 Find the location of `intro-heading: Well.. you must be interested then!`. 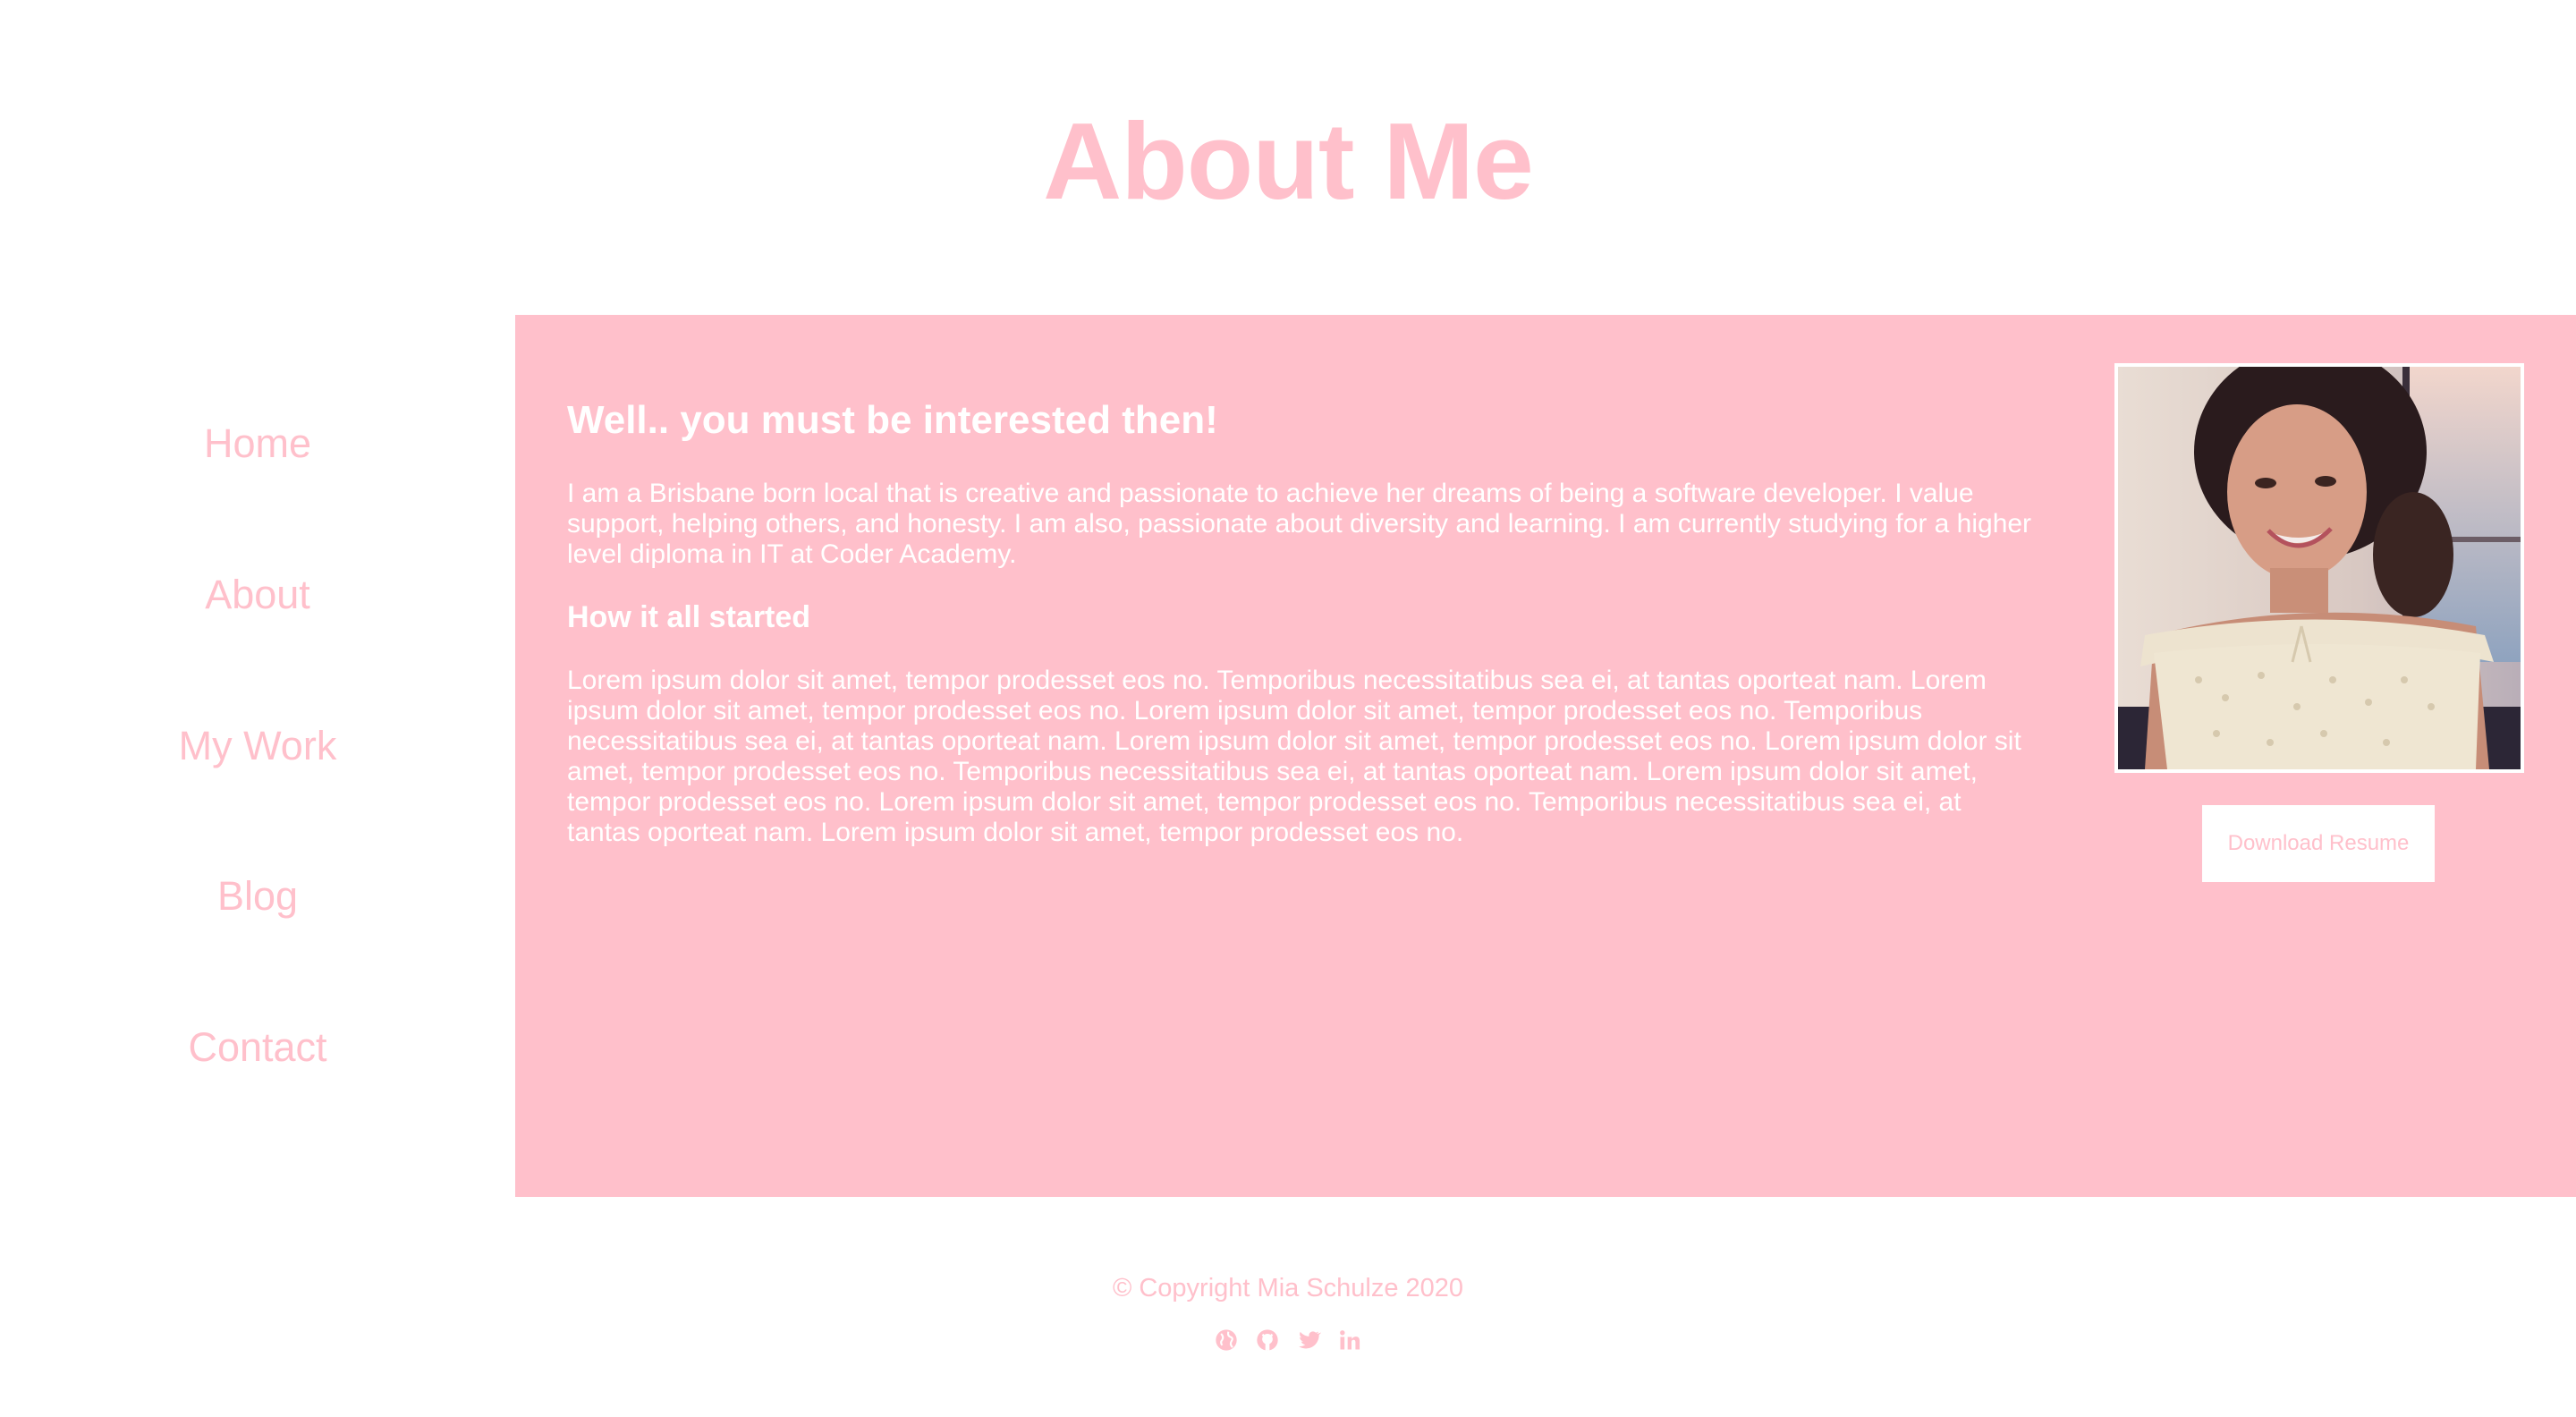

intro-heading: Well.. you must be interested then! is located at coordinates (892, 420).